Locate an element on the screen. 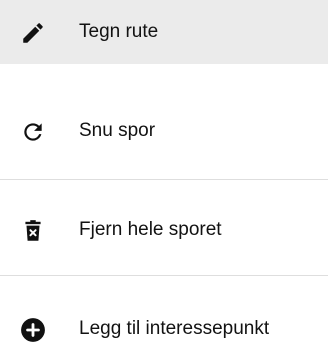  trash-icon is located at coordinates (33, 231).